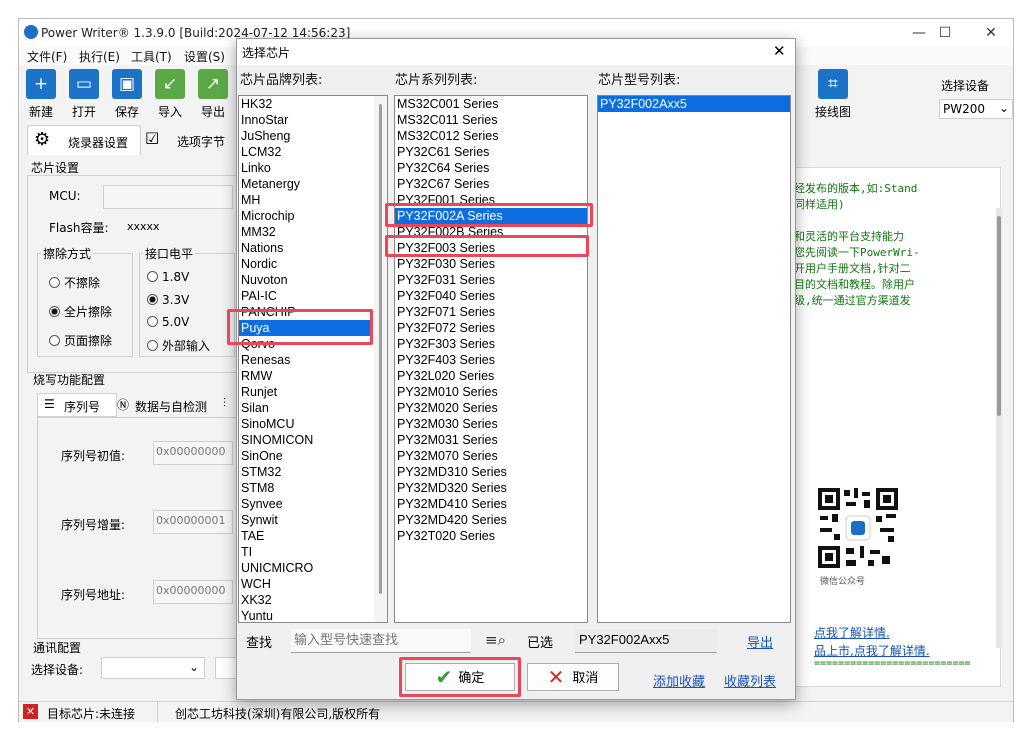  What do you see at coordinates (306, 184) in the screenshot?
I see `brand-list-item: Metanergy` at bounding box center [306, 184].